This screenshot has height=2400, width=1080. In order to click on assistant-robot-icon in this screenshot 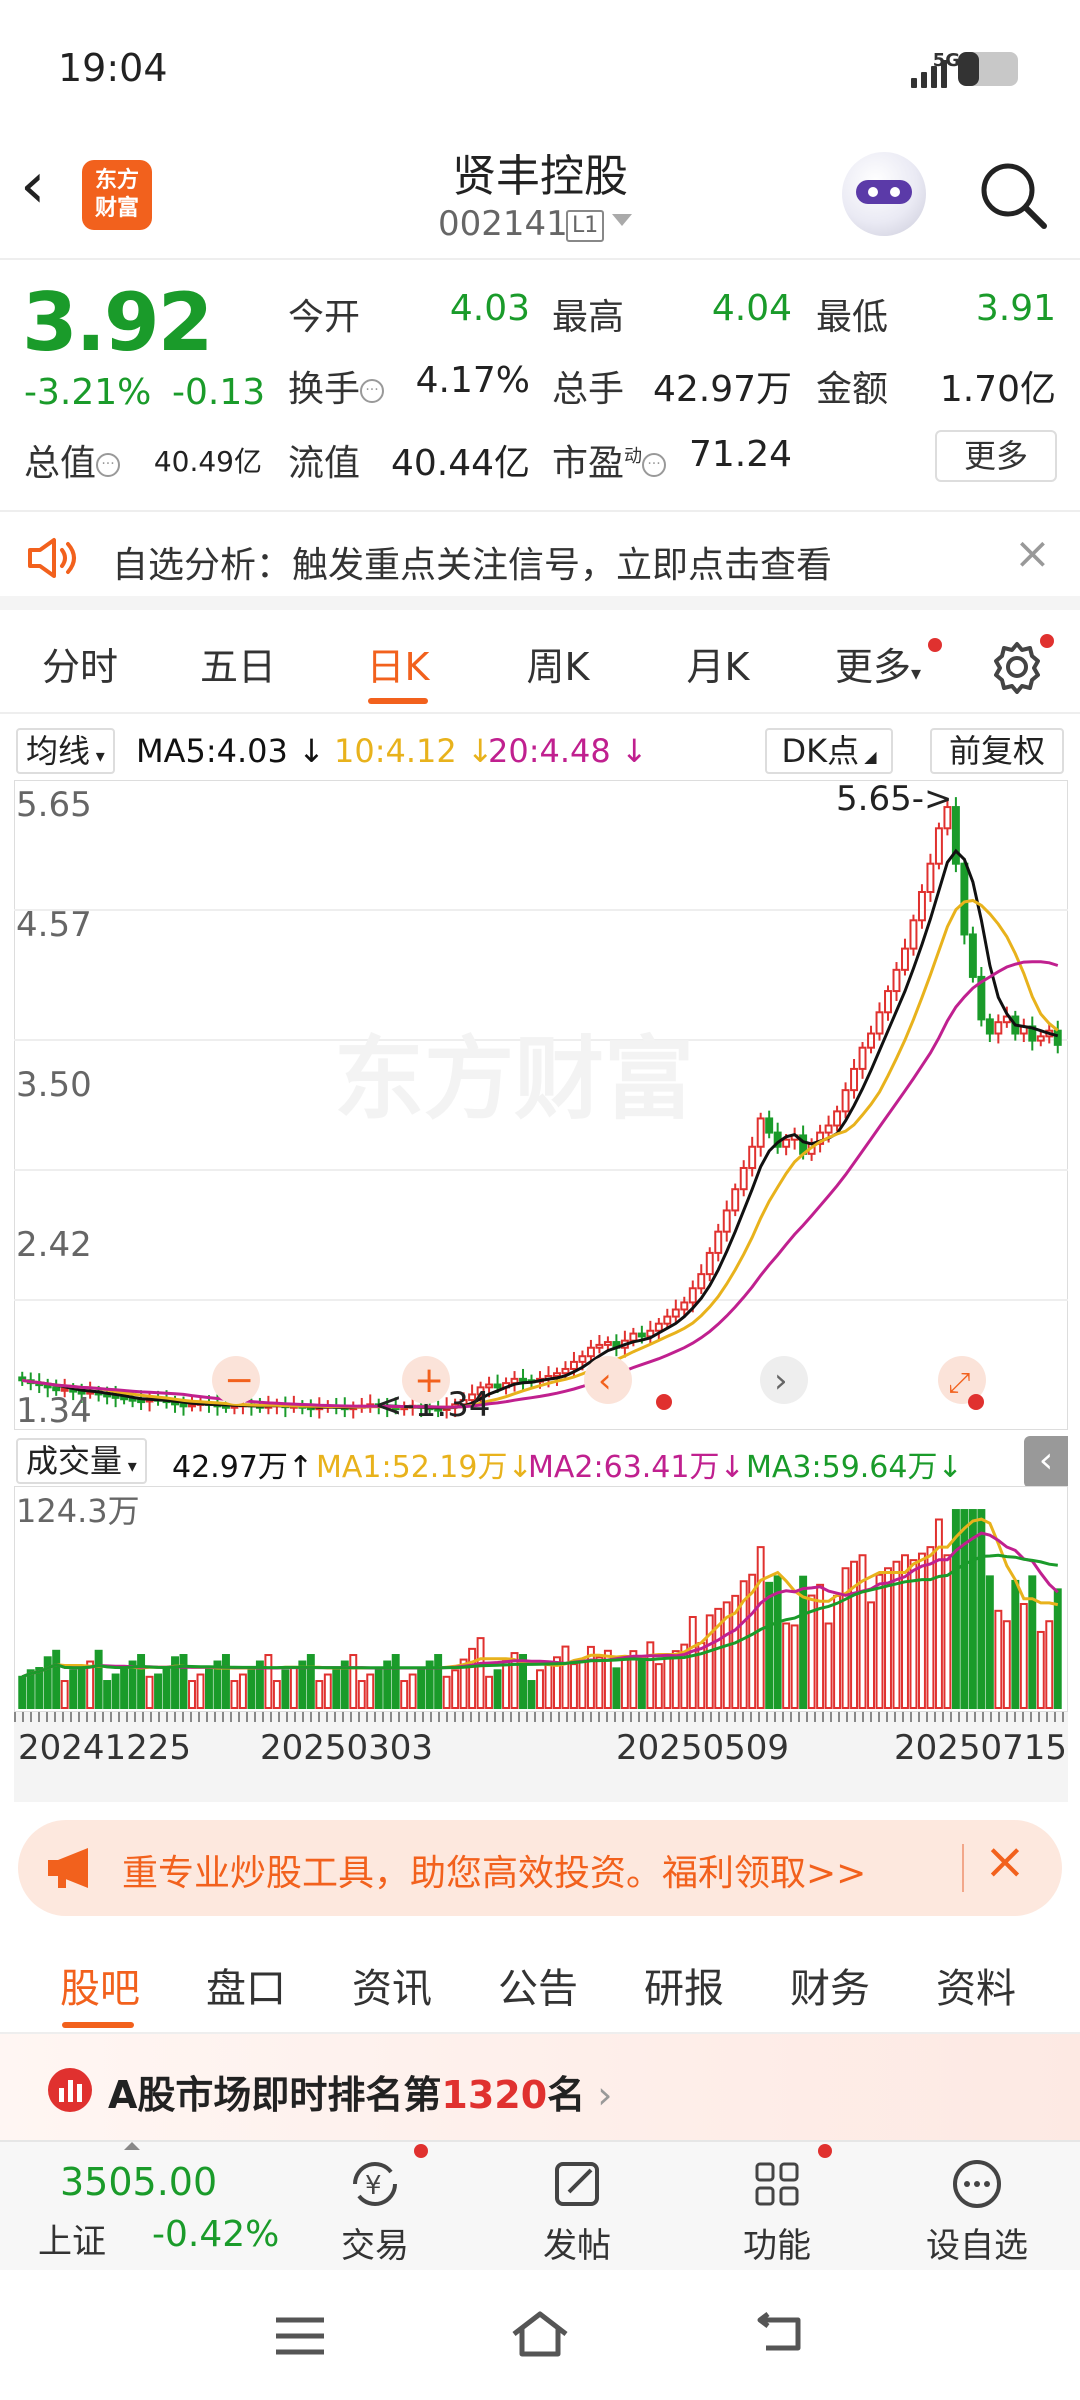, I will do `click(884, 194)`.